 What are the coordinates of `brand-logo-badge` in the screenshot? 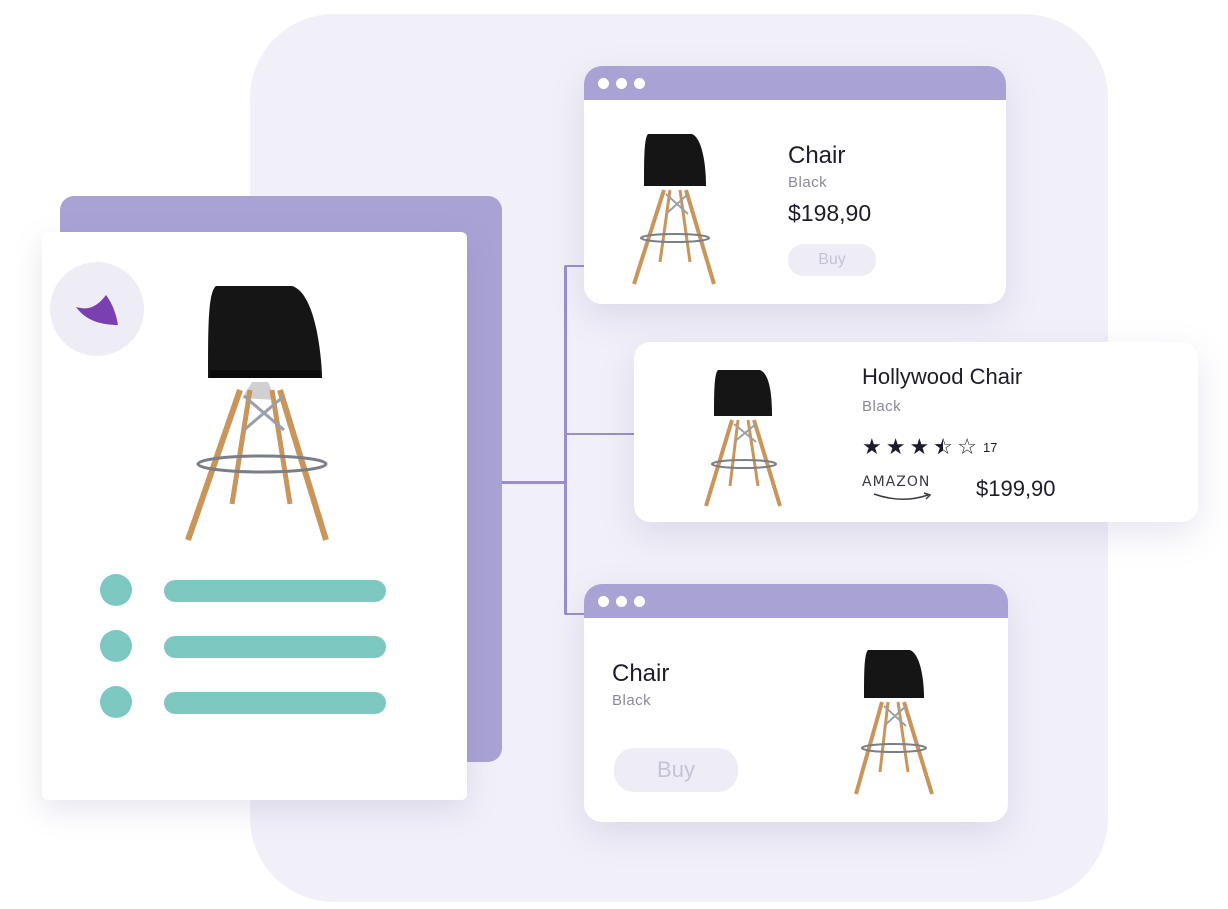 It's located at (97, 309).